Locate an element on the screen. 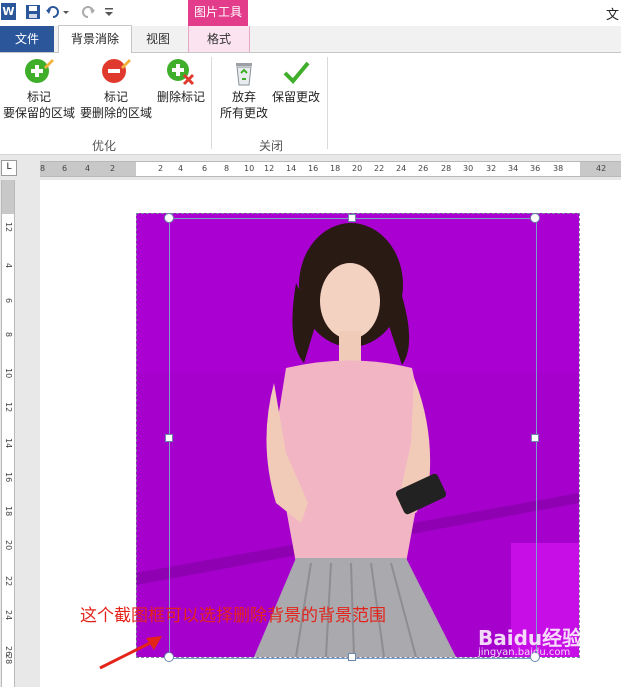 This screenshot has width=621, height=687. ruler-margin-top is located at coordinates (8, 197).